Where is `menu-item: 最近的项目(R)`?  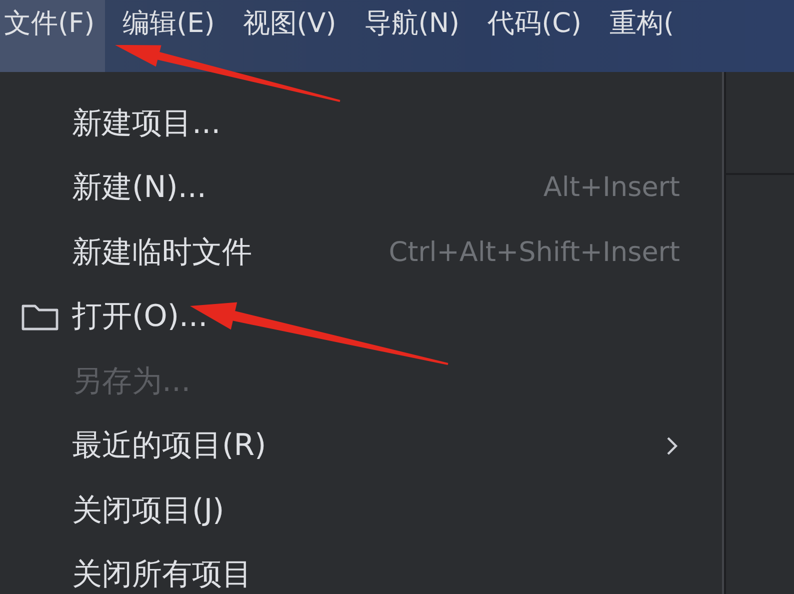
menu-item: 最近的项目(R) is located at coordinates (169, 445).